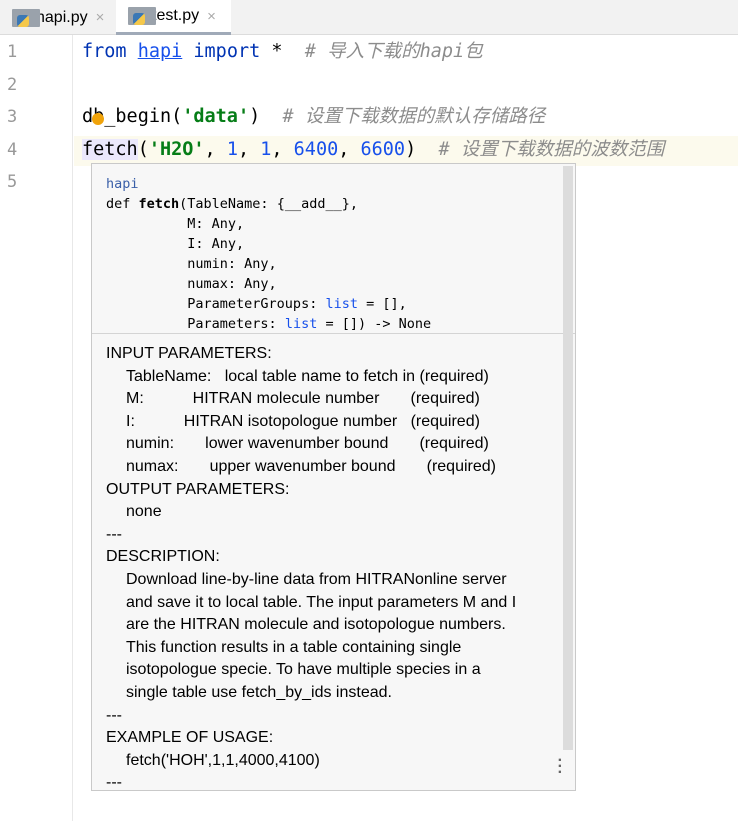 Image resolution: width=738 pixels, height=821 pixels. What do you see at coordinates (12, 85) in the screenshot?
I see `line-number: 2` at bounding box center [12, 85].